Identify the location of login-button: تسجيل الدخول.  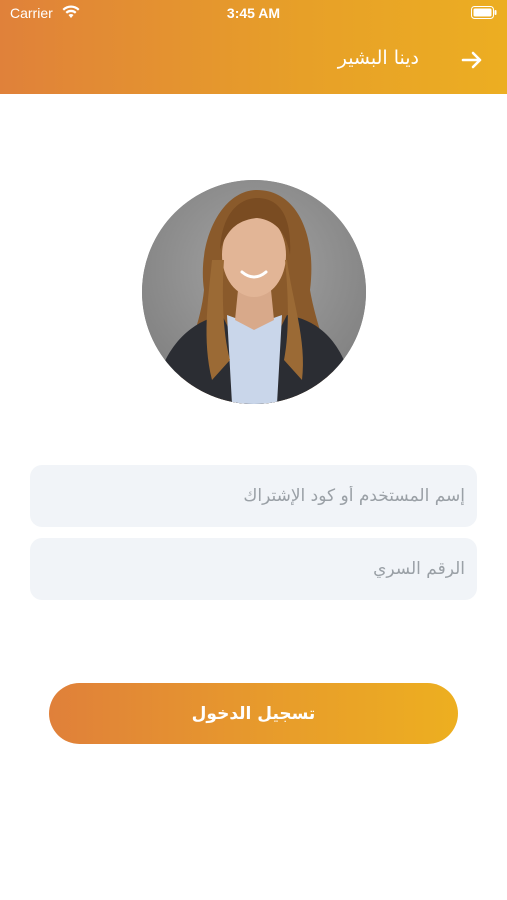
(253, 713).